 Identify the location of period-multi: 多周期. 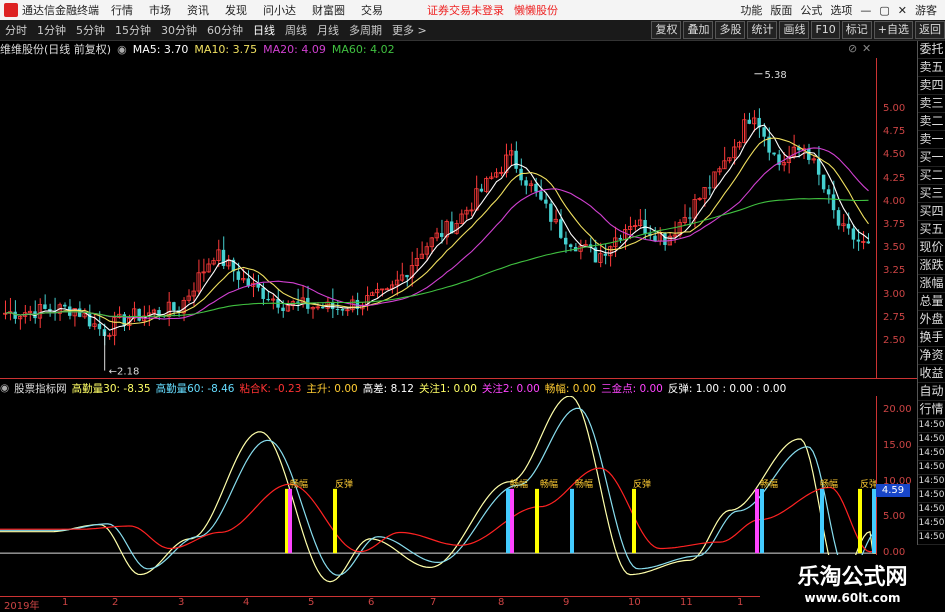
(365, 30).